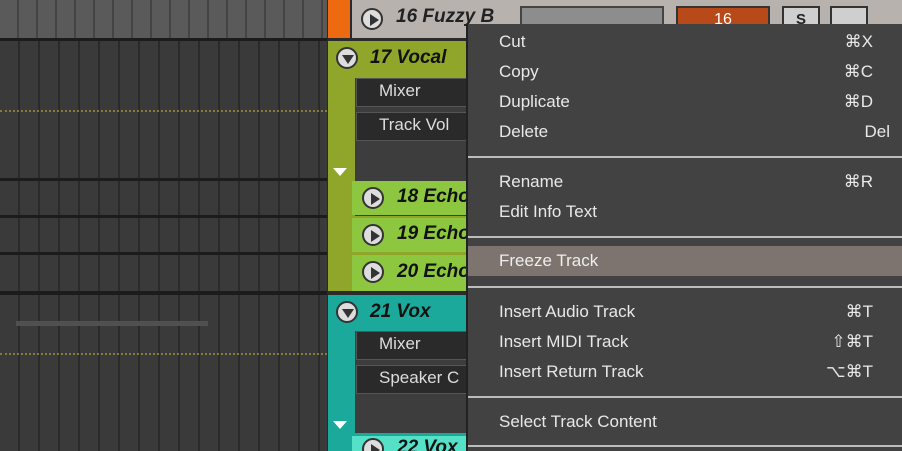 This screenshot has width=902, height=451. Describe the element at coordinates (112, 323) in the screenshot. I see `clip-region` at that location.